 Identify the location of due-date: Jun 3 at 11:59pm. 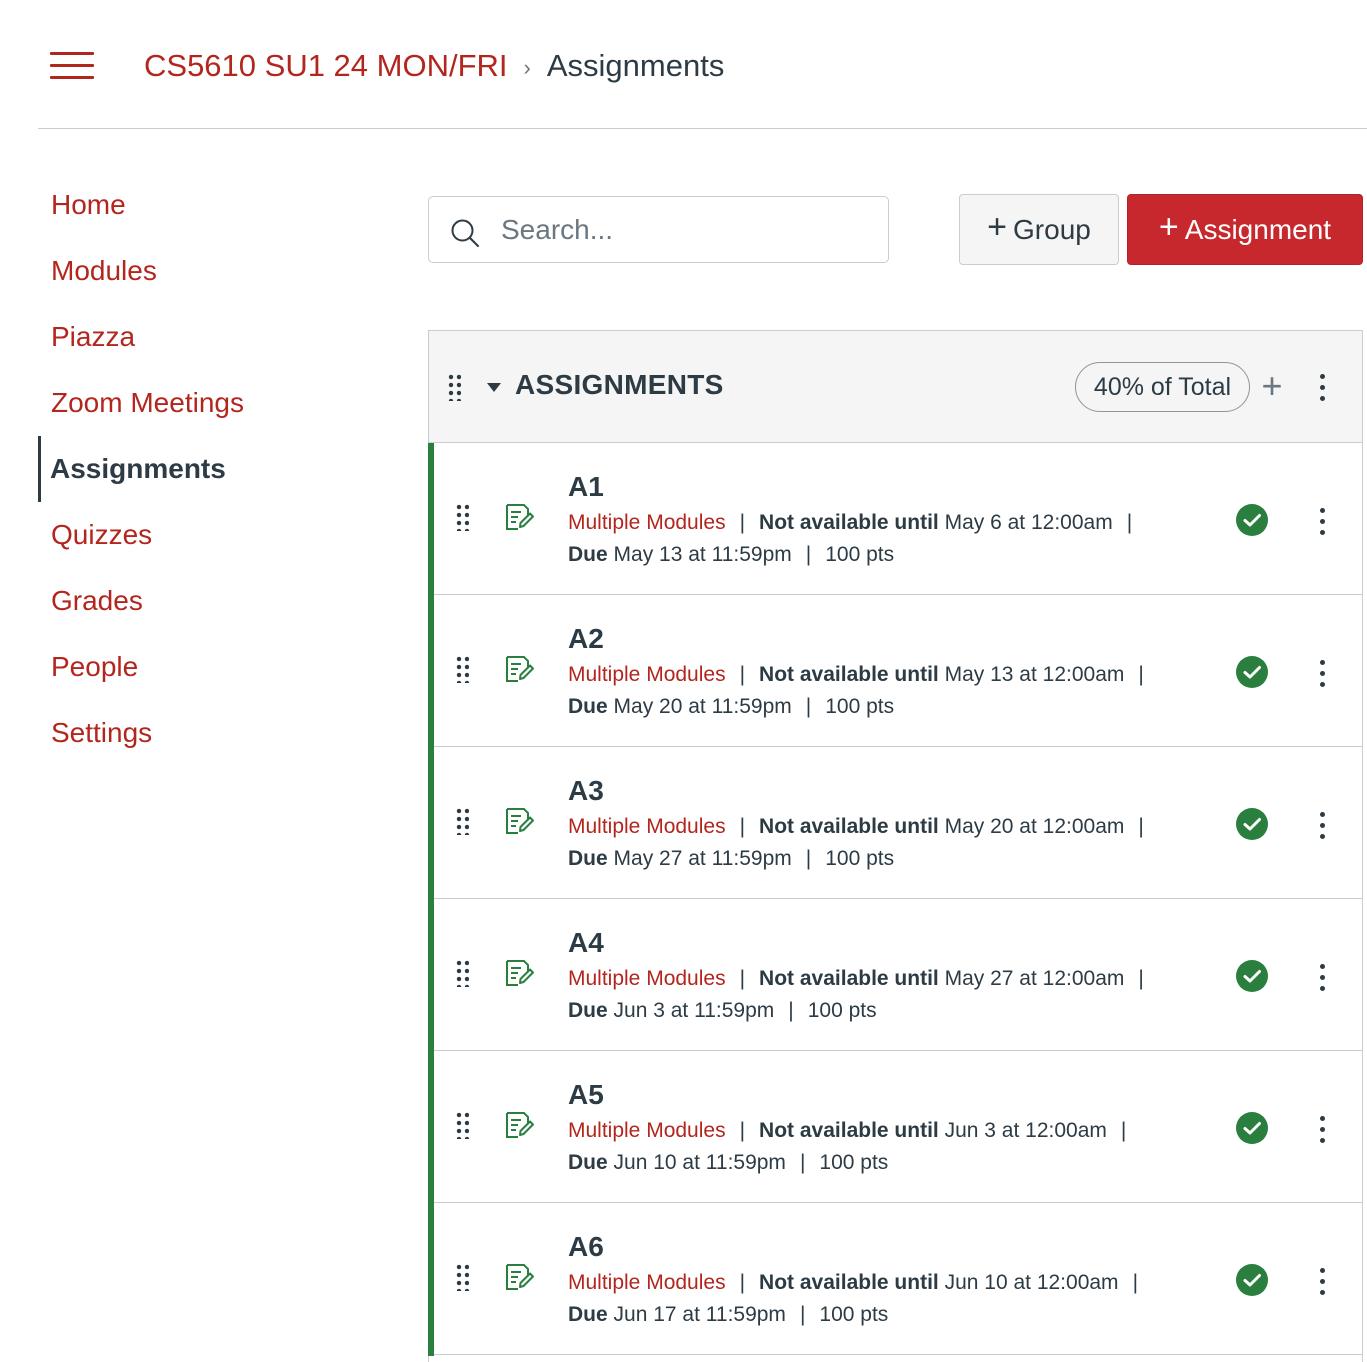
(694, 1010).